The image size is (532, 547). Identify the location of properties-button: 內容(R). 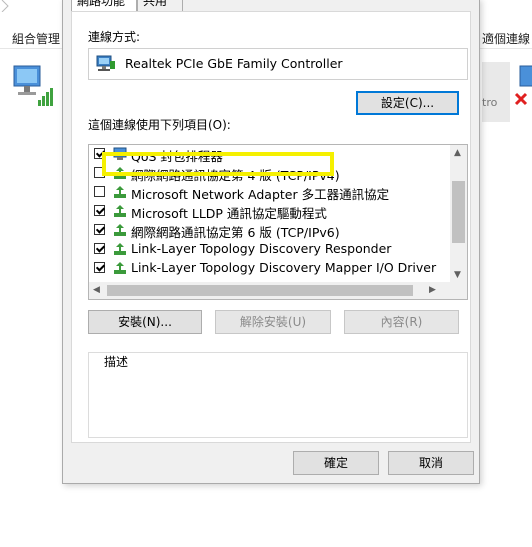
(401, 322).